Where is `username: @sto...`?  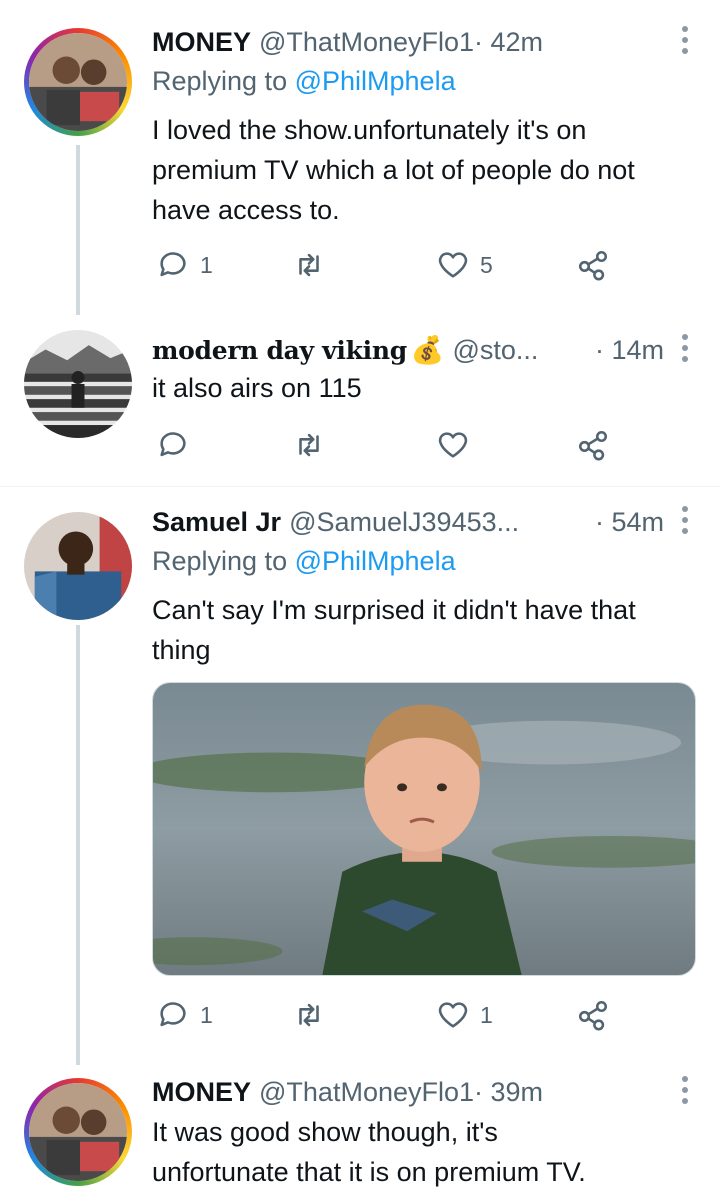 username: @sto... is located at coordinates (496, 350).